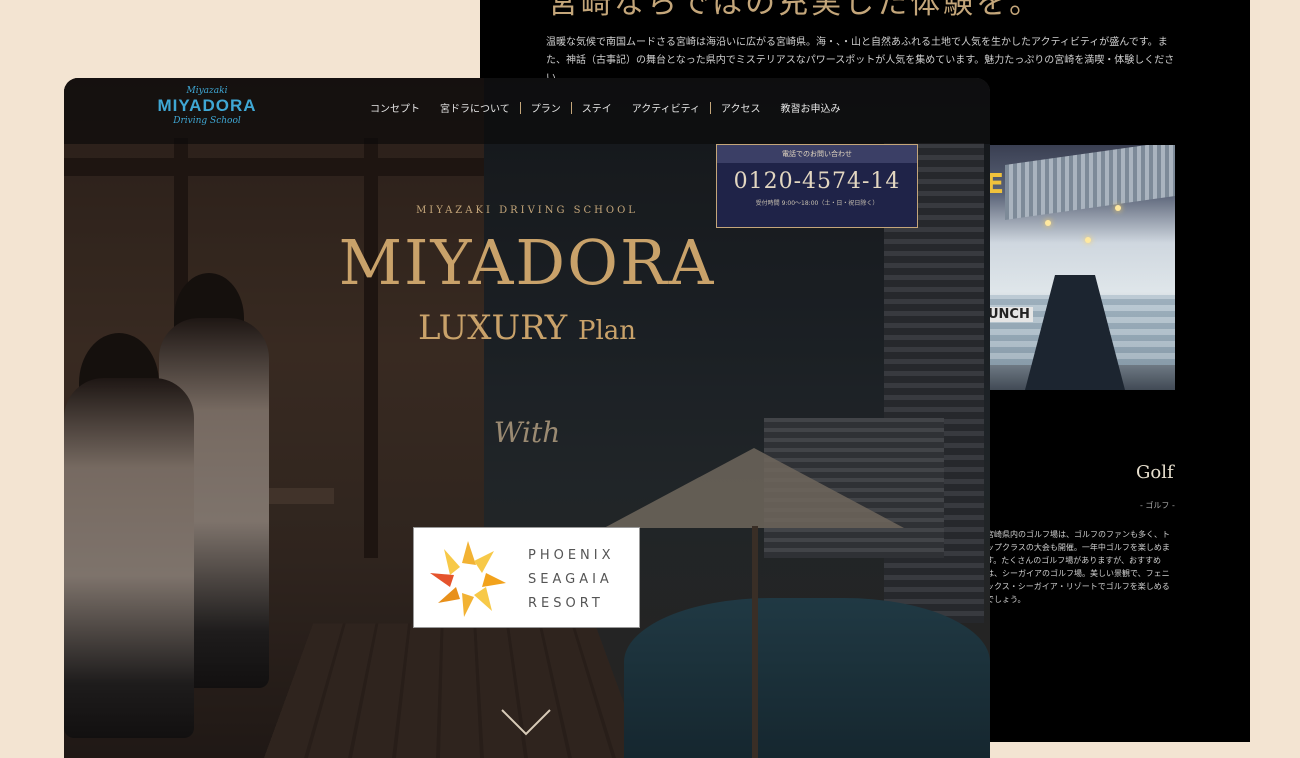 Image resolution: width=1300 pixels, height=758 pixels. I want to click on partner-line-1: PHOENIX, so click(571, 555).